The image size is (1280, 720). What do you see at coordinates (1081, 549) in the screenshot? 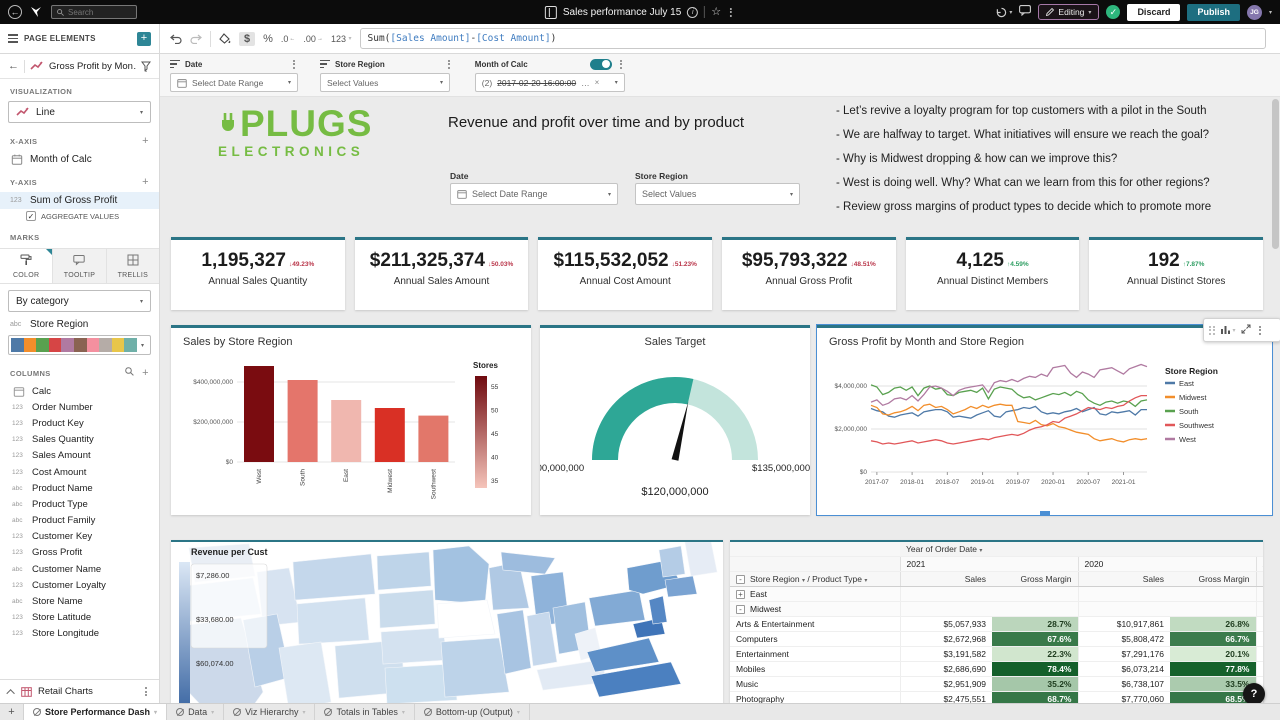
I see `col-group-header: Year of Order Date ▾` at bounding box center [1081, 549].